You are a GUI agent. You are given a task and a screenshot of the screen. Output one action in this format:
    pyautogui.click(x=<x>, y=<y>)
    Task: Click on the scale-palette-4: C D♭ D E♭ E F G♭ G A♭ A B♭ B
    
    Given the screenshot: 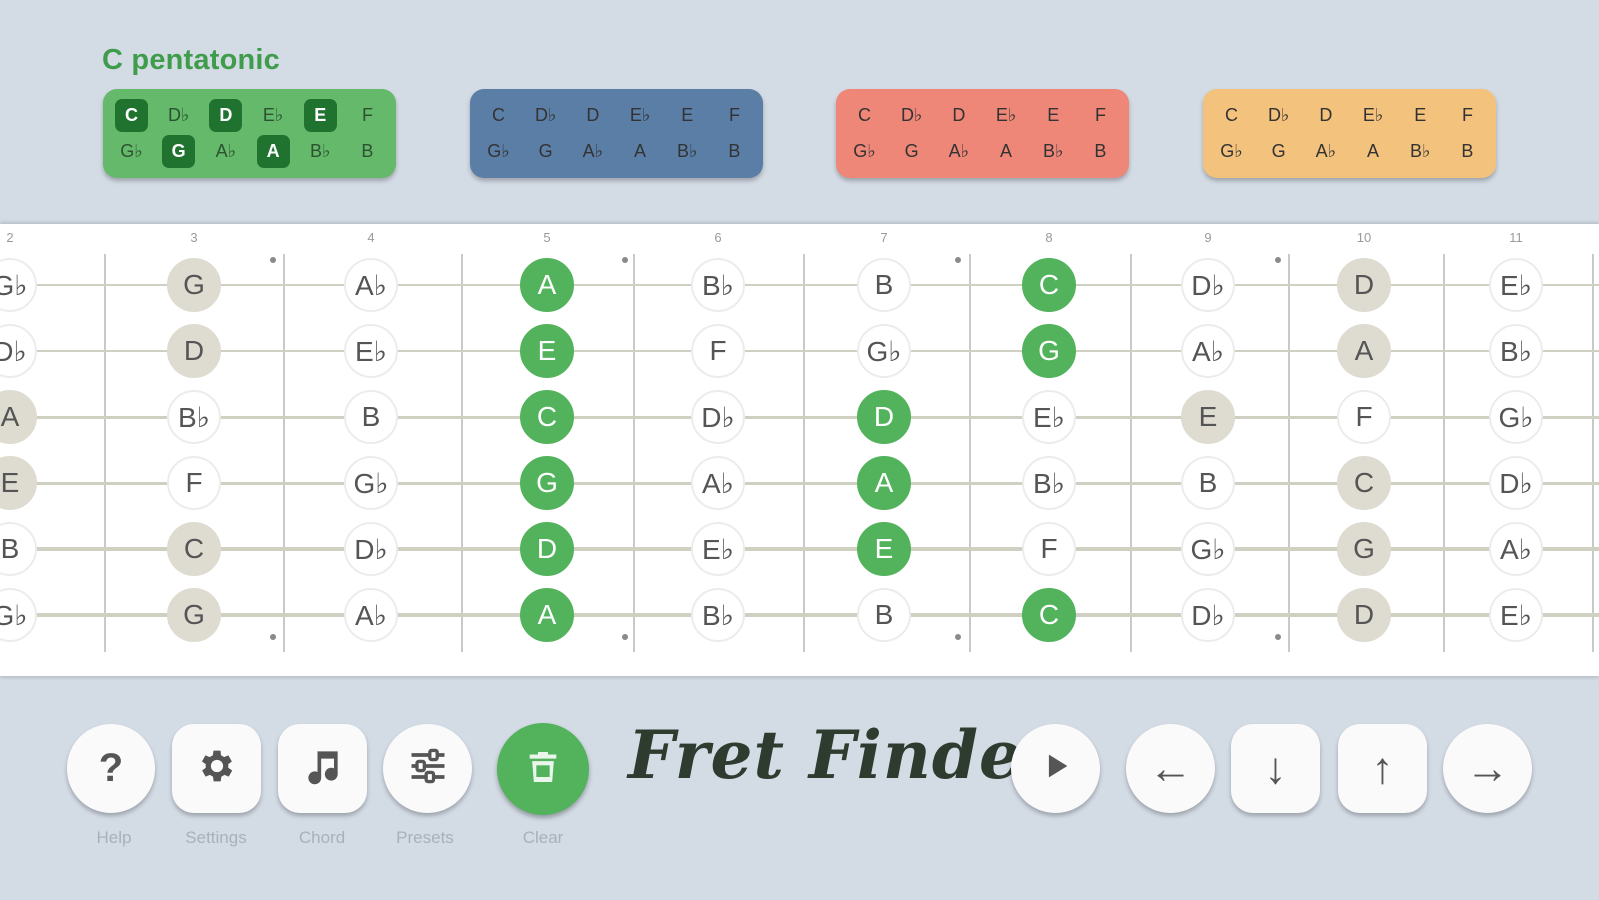 What is the action you would take?
    pyautogui.click(x=1349, y=133)
    